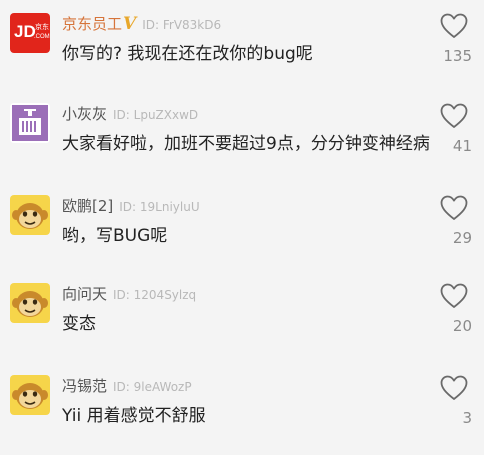 The width and height of the screenshot is (484, 455). I want to click on like-button: 3, so click(454, 410).